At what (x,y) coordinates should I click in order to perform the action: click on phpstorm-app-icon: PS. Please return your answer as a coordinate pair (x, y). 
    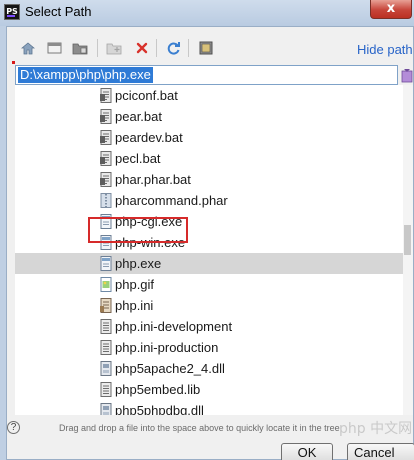
    Looking at the image, I should click on (12, 12).